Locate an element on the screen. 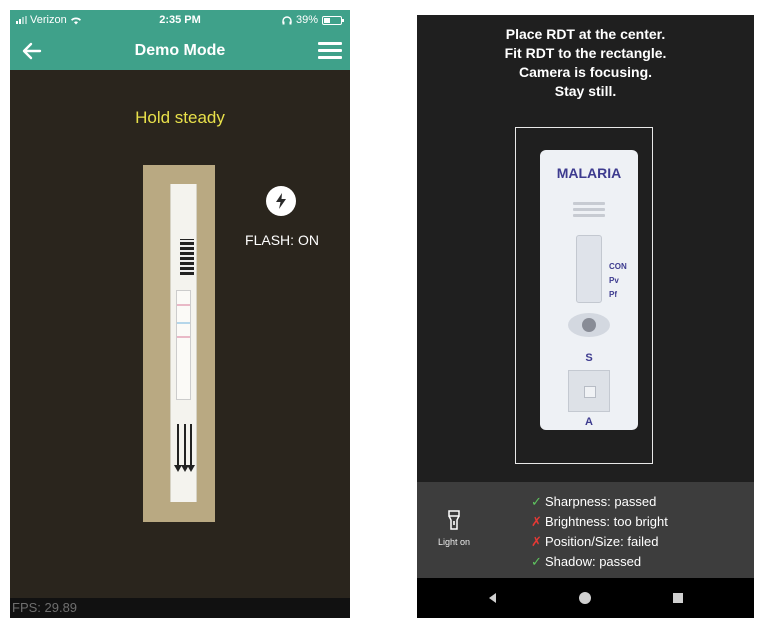 The image size is (770, 637). flash-toggle-button is located at coordinates (281, 201).